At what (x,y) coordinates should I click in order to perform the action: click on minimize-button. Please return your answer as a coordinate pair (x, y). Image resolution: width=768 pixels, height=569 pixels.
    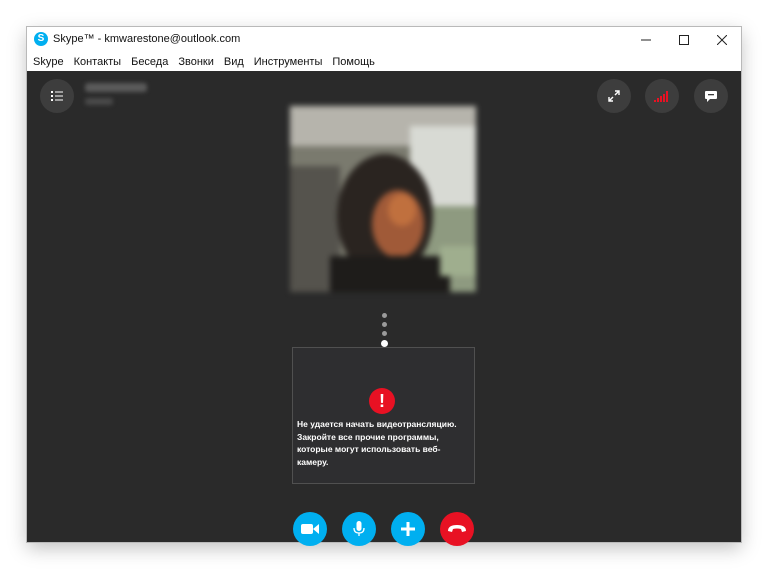
    Looking at the image, I should click on (646, 40).